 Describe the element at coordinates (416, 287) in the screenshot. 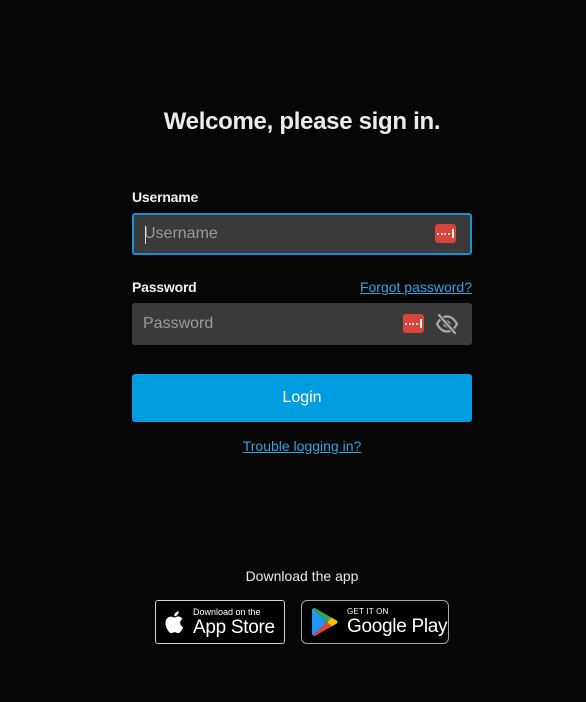

I see `forgot-password-link: Forgot password?` at that location.